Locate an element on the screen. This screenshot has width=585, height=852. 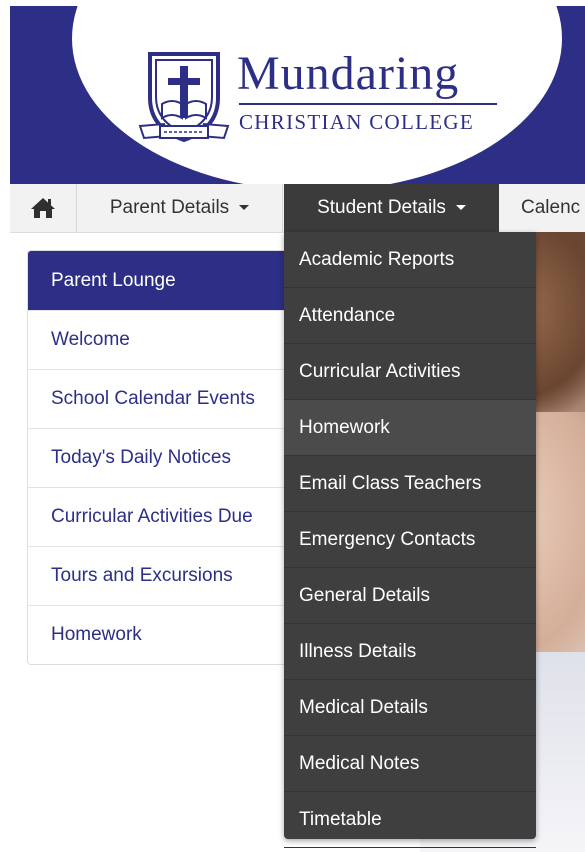
brand-name: Mundaring is located at coordinates (348, 73).